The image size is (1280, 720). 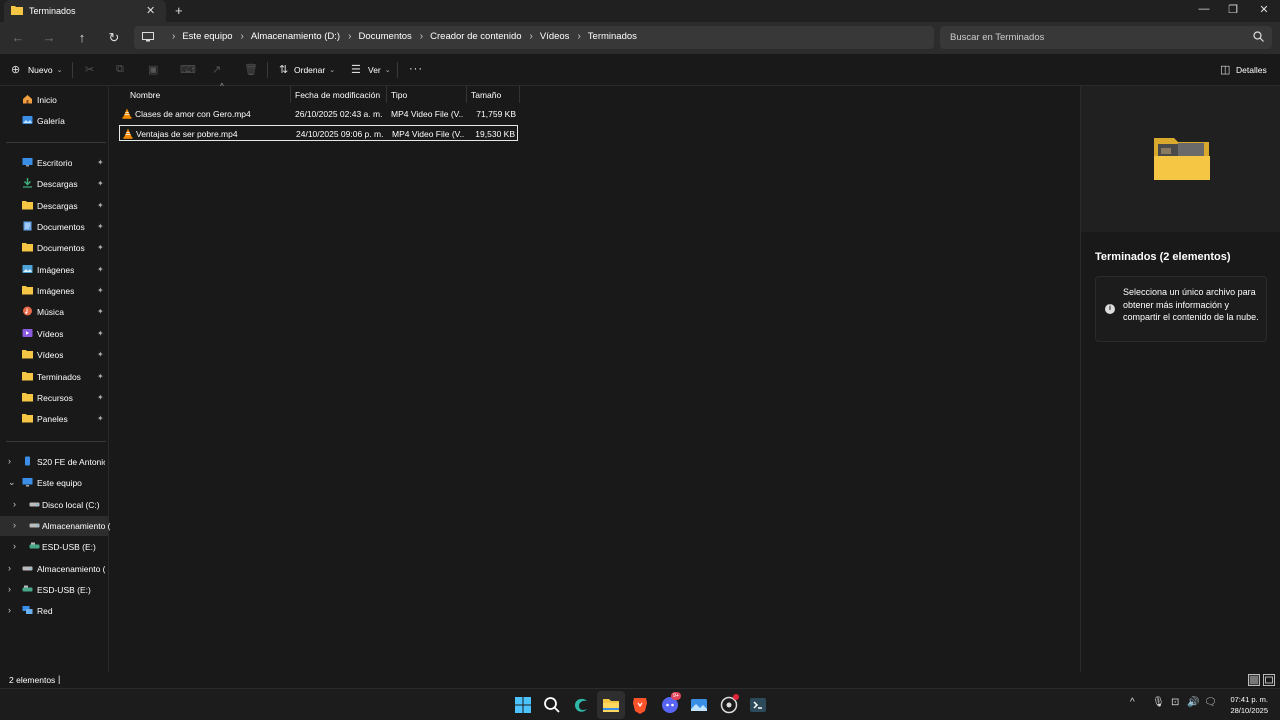 What do you see at coordinates (27, 397) in the screenshot?
I see `folder-icon` at bounding box center [27, 397].